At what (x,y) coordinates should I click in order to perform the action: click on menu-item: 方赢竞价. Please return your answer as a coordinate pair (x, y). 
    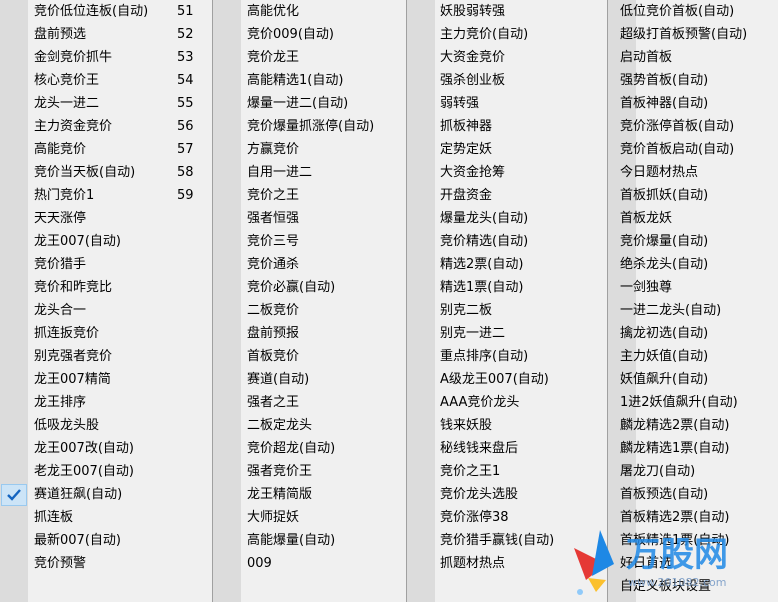
    Looking at the image, I should click on (309, 149).